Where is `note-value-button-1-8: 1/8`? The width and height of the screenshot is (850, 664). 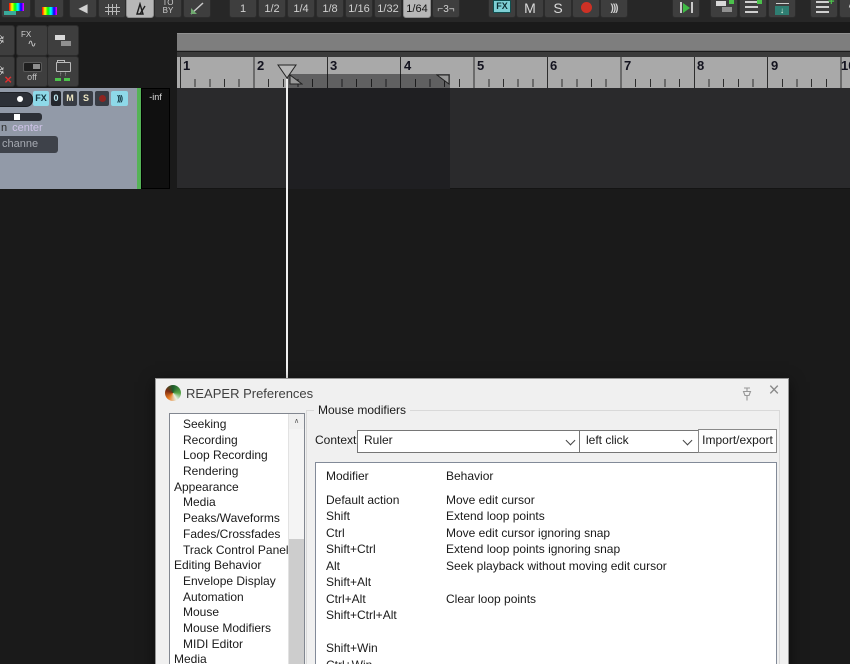
note-value-button-1-8: 1/8 is located at coordinates (330, 9).